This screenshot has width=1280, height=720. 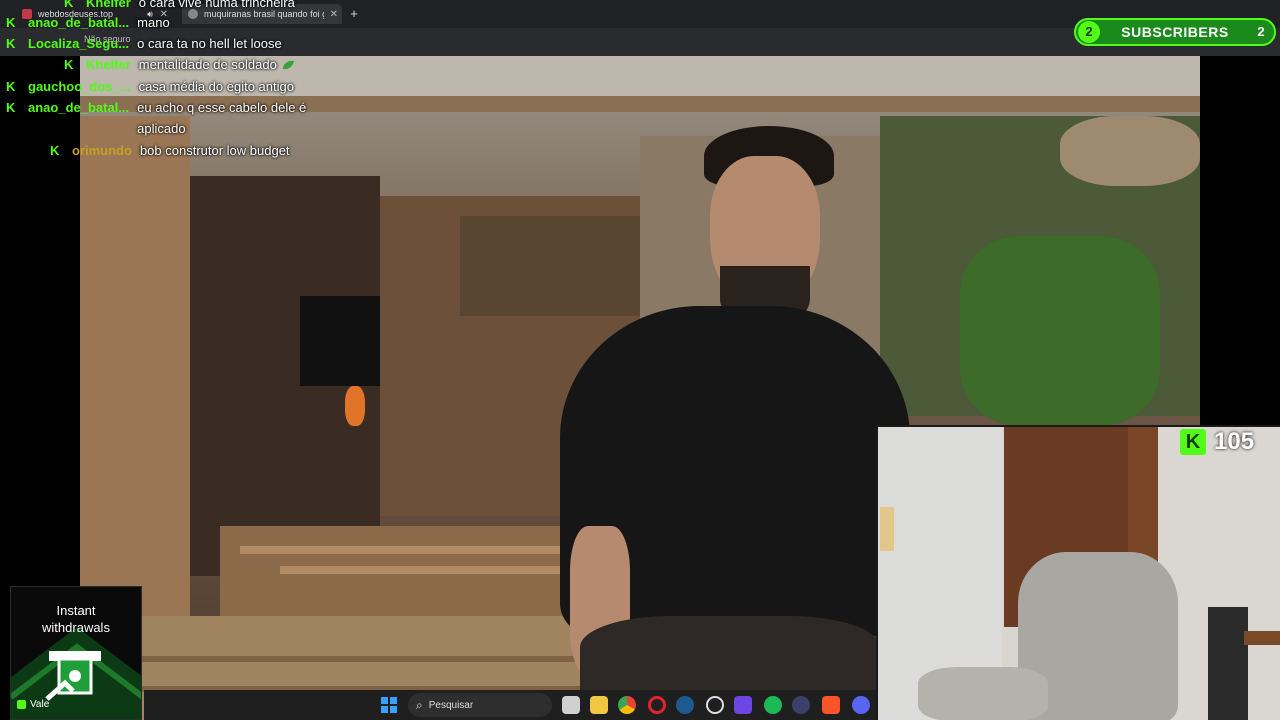 What do you see at coordinates (480, 705) in the screenshot?
I see `taskbar-search: ⌕ Pesquisar` at bounding box center [480, 705].